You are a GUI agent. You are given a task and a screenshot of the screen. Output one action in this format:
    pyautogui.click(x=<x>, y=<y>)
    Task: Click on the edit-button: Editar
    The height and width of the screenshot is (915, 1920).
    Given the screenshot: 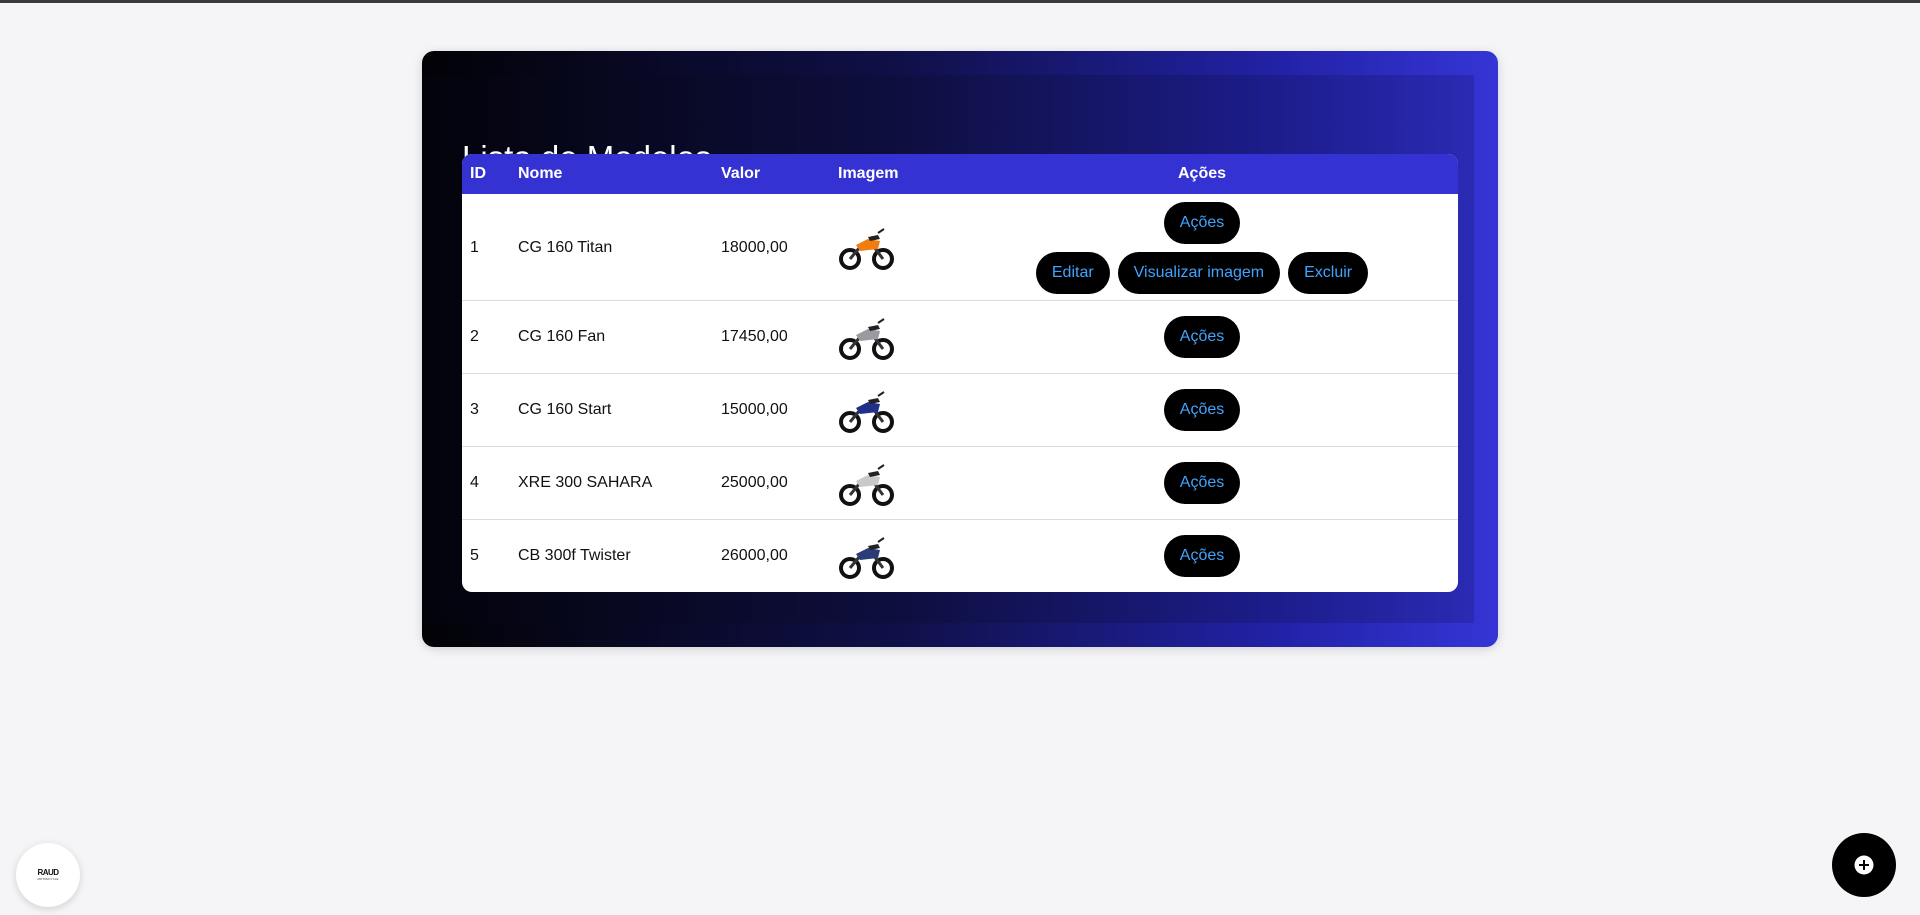 What is the action you would take?
    pyautogui.click(x=1072, y=273)
    